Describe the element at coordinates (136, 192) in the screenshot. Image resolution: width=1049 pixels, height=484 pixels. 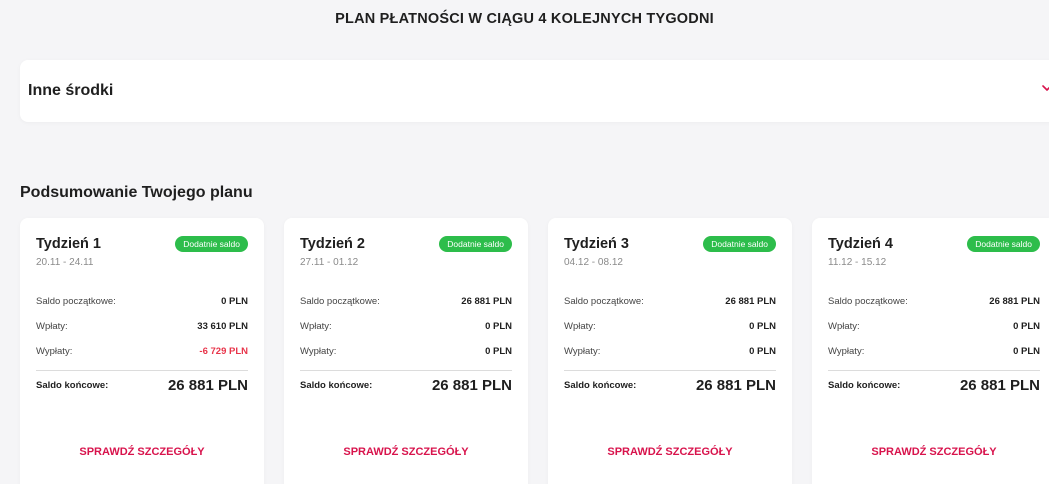
I see `summary-title: Podsumowanie Twojego planu` at that location.